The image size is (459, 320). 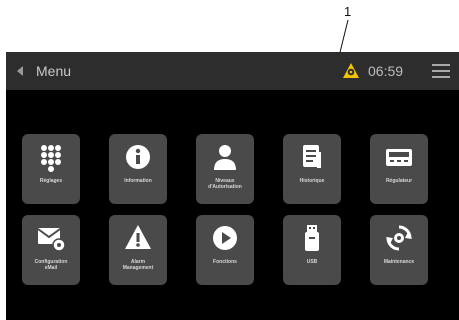 I want to click on tile-label: USB, so click(x=312, y=262).